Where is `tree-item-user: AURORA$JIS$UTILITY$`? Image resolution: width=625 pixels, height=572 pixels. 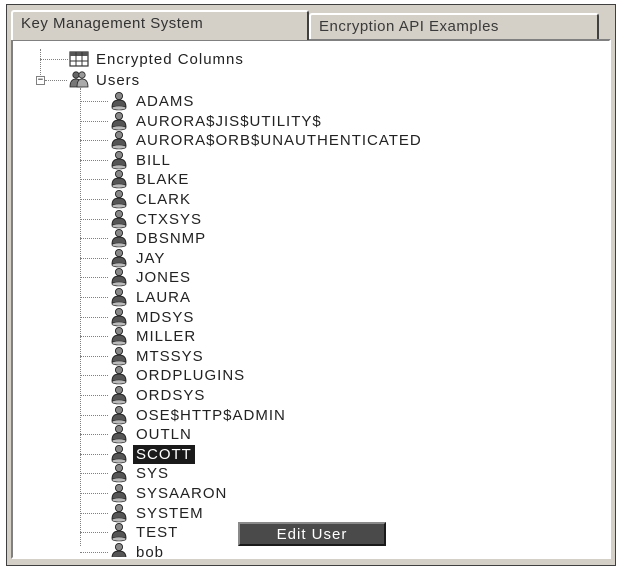 tree-item-user: AURORA$JIS$UTILITY$ is located at coordinates (229, 121).